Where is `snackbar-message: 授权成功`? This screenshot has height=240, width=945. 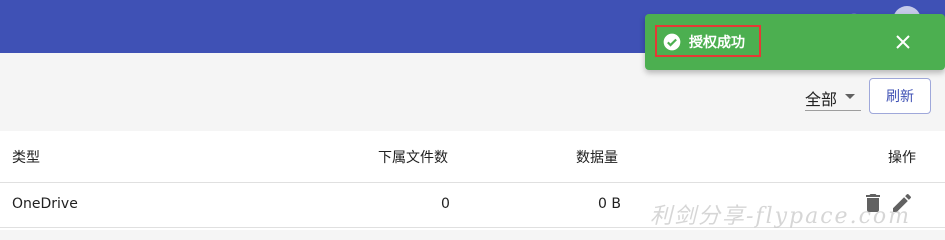
snackbar-message: 授权成功 is located at coordinates (717, 43).